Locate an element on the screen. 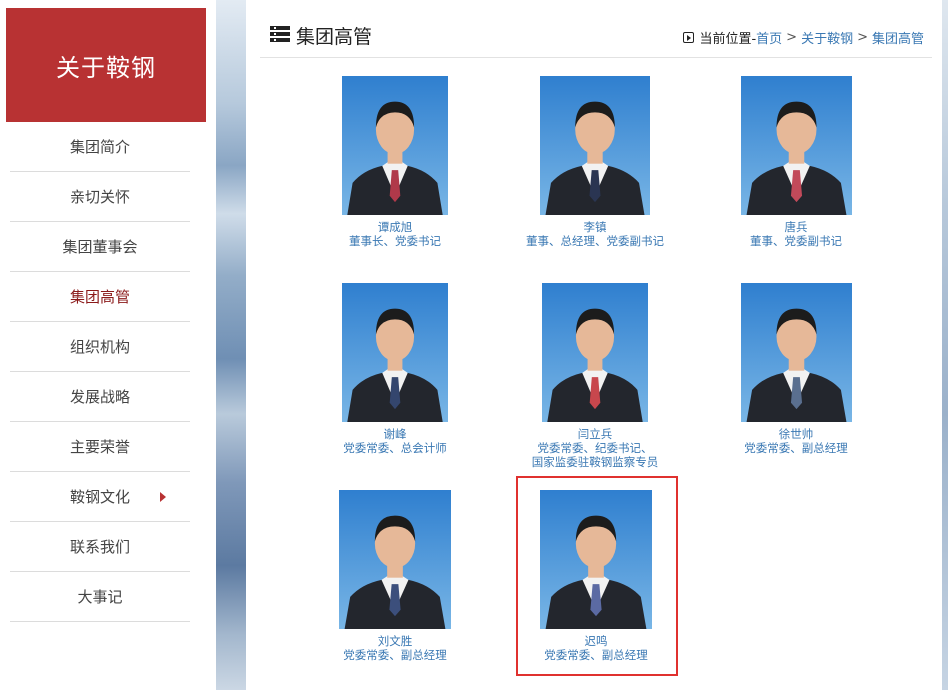 The height and width of the screenshot is (690, 948). breadcrumb: 当前位置- 首页 > 关于鞍钢 > 集团高管 is located at coordinates (803, 37).